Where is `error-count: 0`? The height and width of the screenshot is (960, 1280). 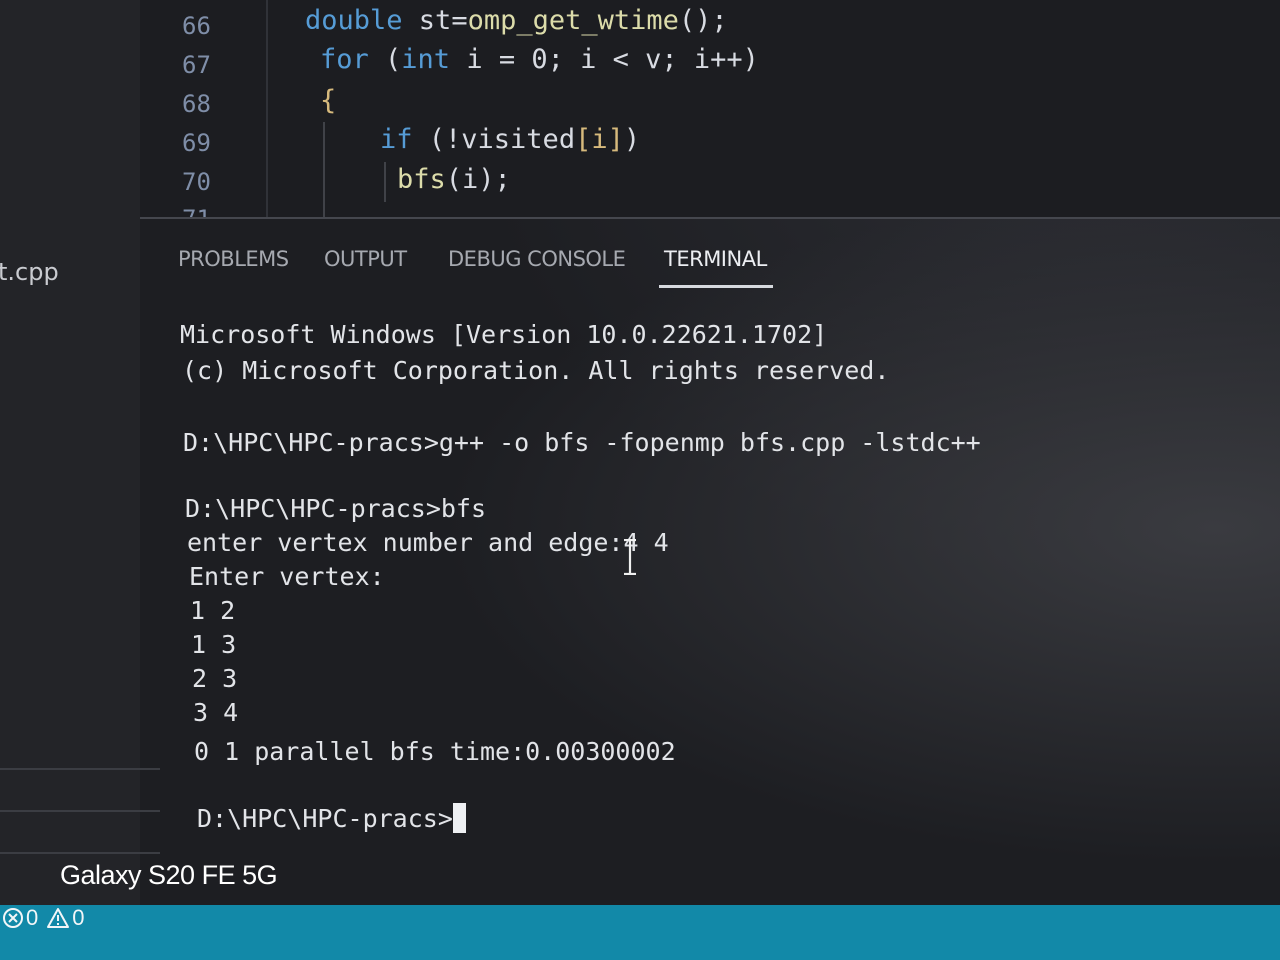
error-count: 0 is located at coordinates (32, 917).